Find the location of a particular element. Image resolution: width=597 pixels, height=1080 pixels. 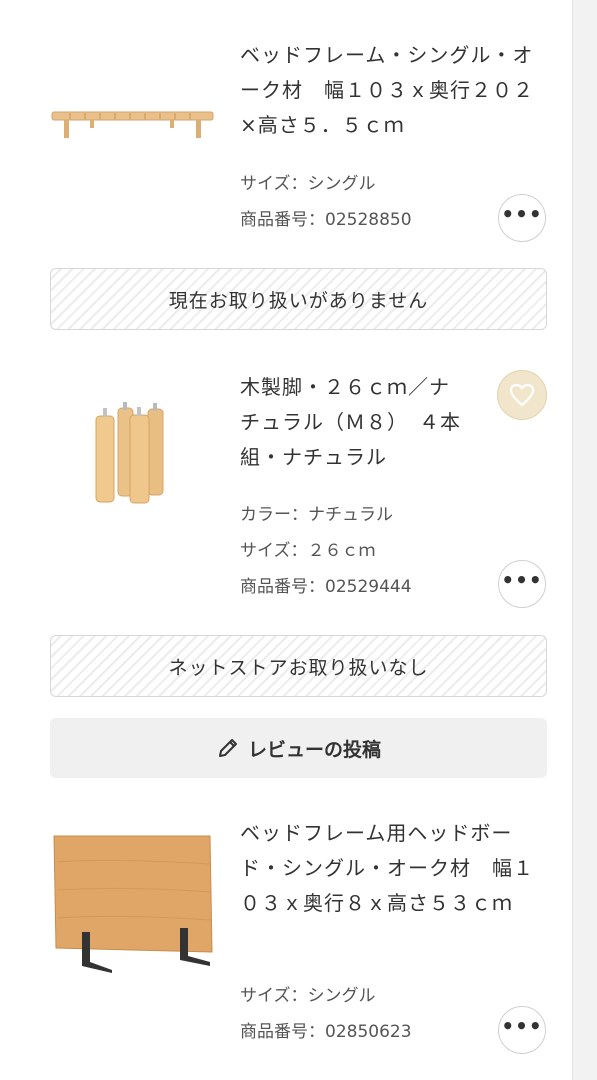

product-image-headboard is located at coordinates (133, 903).